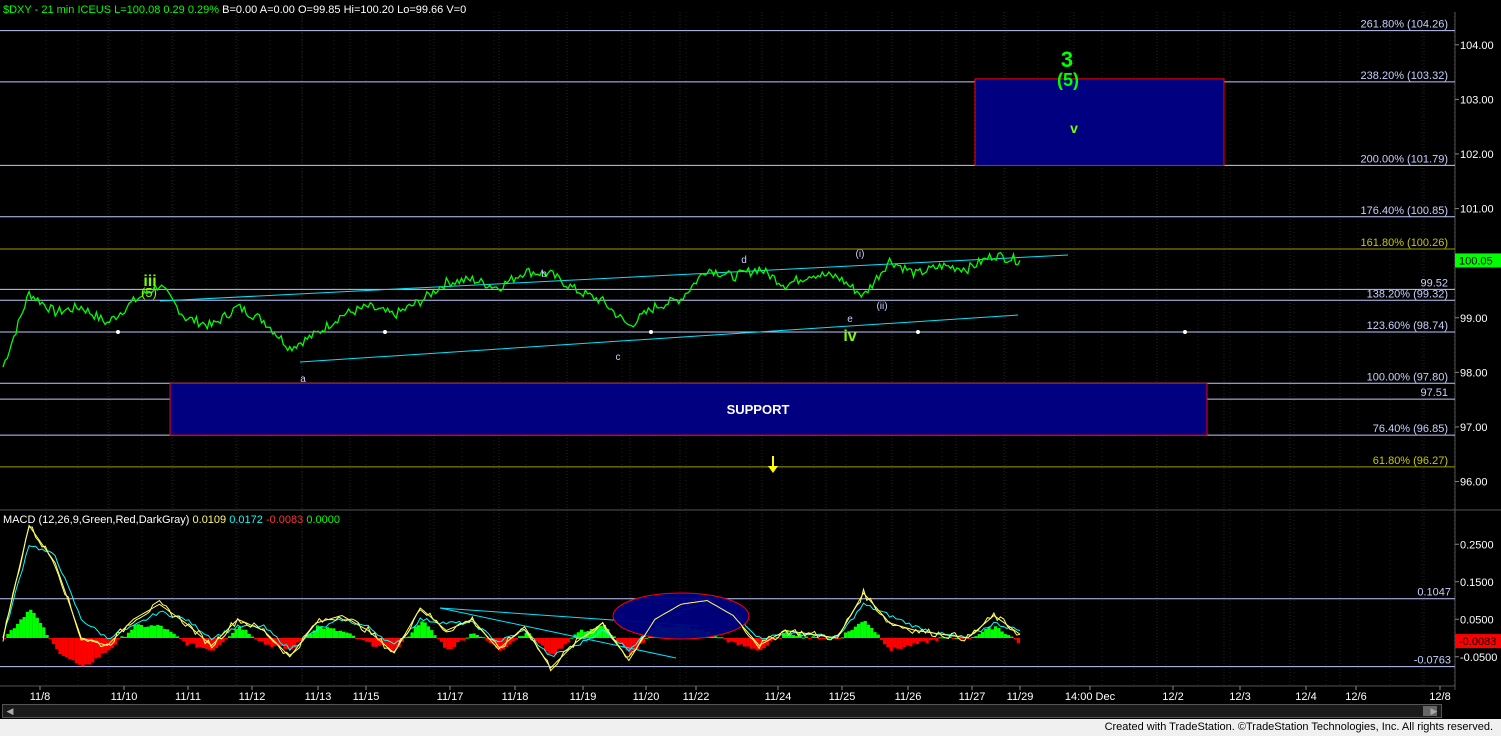 Image resolution: width=1501 pixels, height=736 pixels. I want to click on time-tick-label: 11/29, so click(1020, 697).